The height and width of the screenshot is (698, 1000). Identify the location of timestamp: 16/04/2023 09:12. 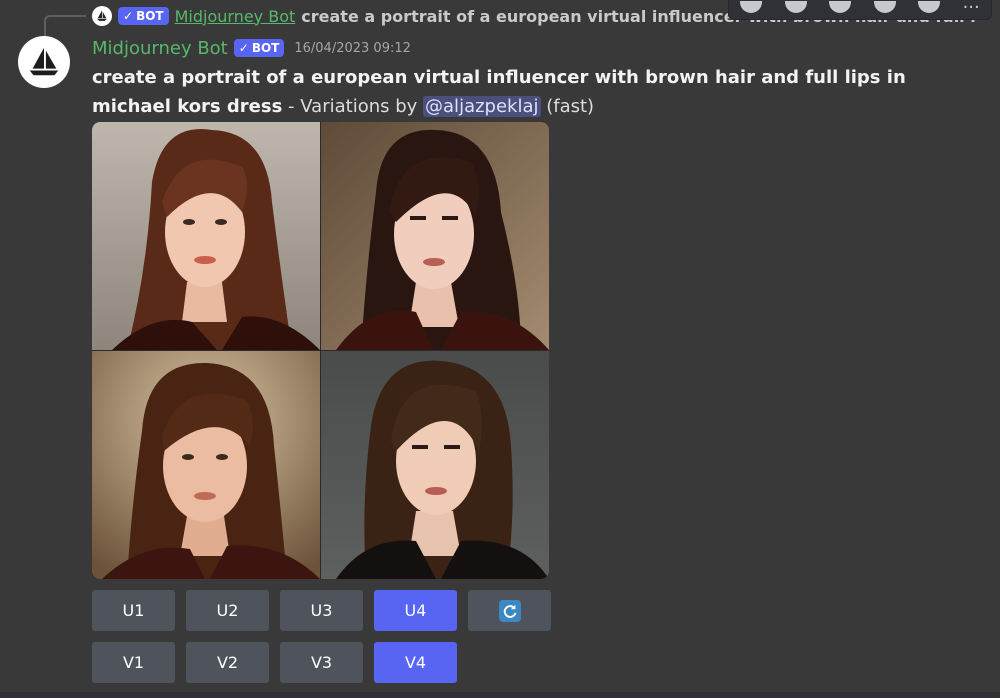
(352, 48).